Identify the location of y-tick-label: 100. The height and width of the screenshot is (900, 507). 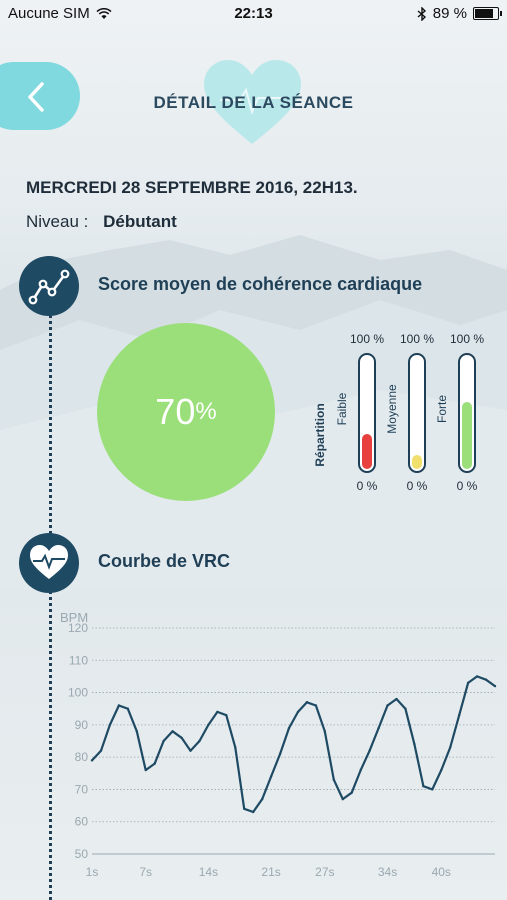
(78, 693).